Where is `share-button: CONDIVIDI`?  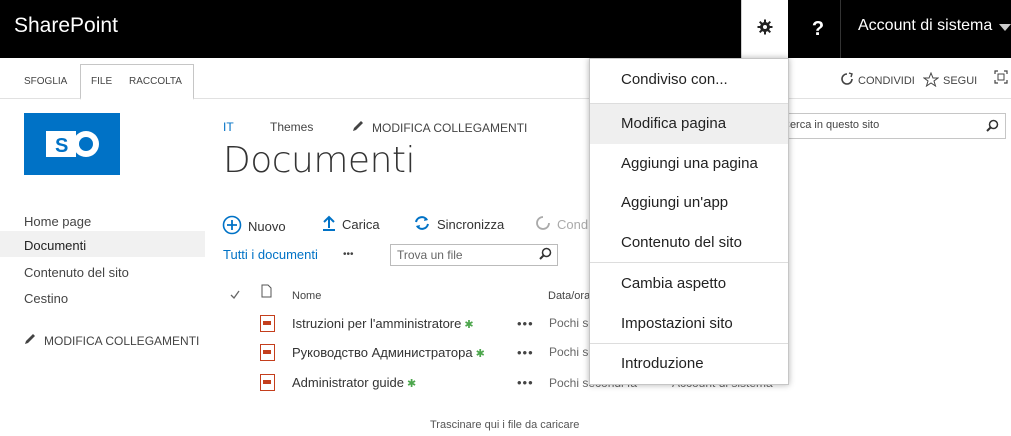 share-button: CONDIVIDI is located at coordinates (877, 80).